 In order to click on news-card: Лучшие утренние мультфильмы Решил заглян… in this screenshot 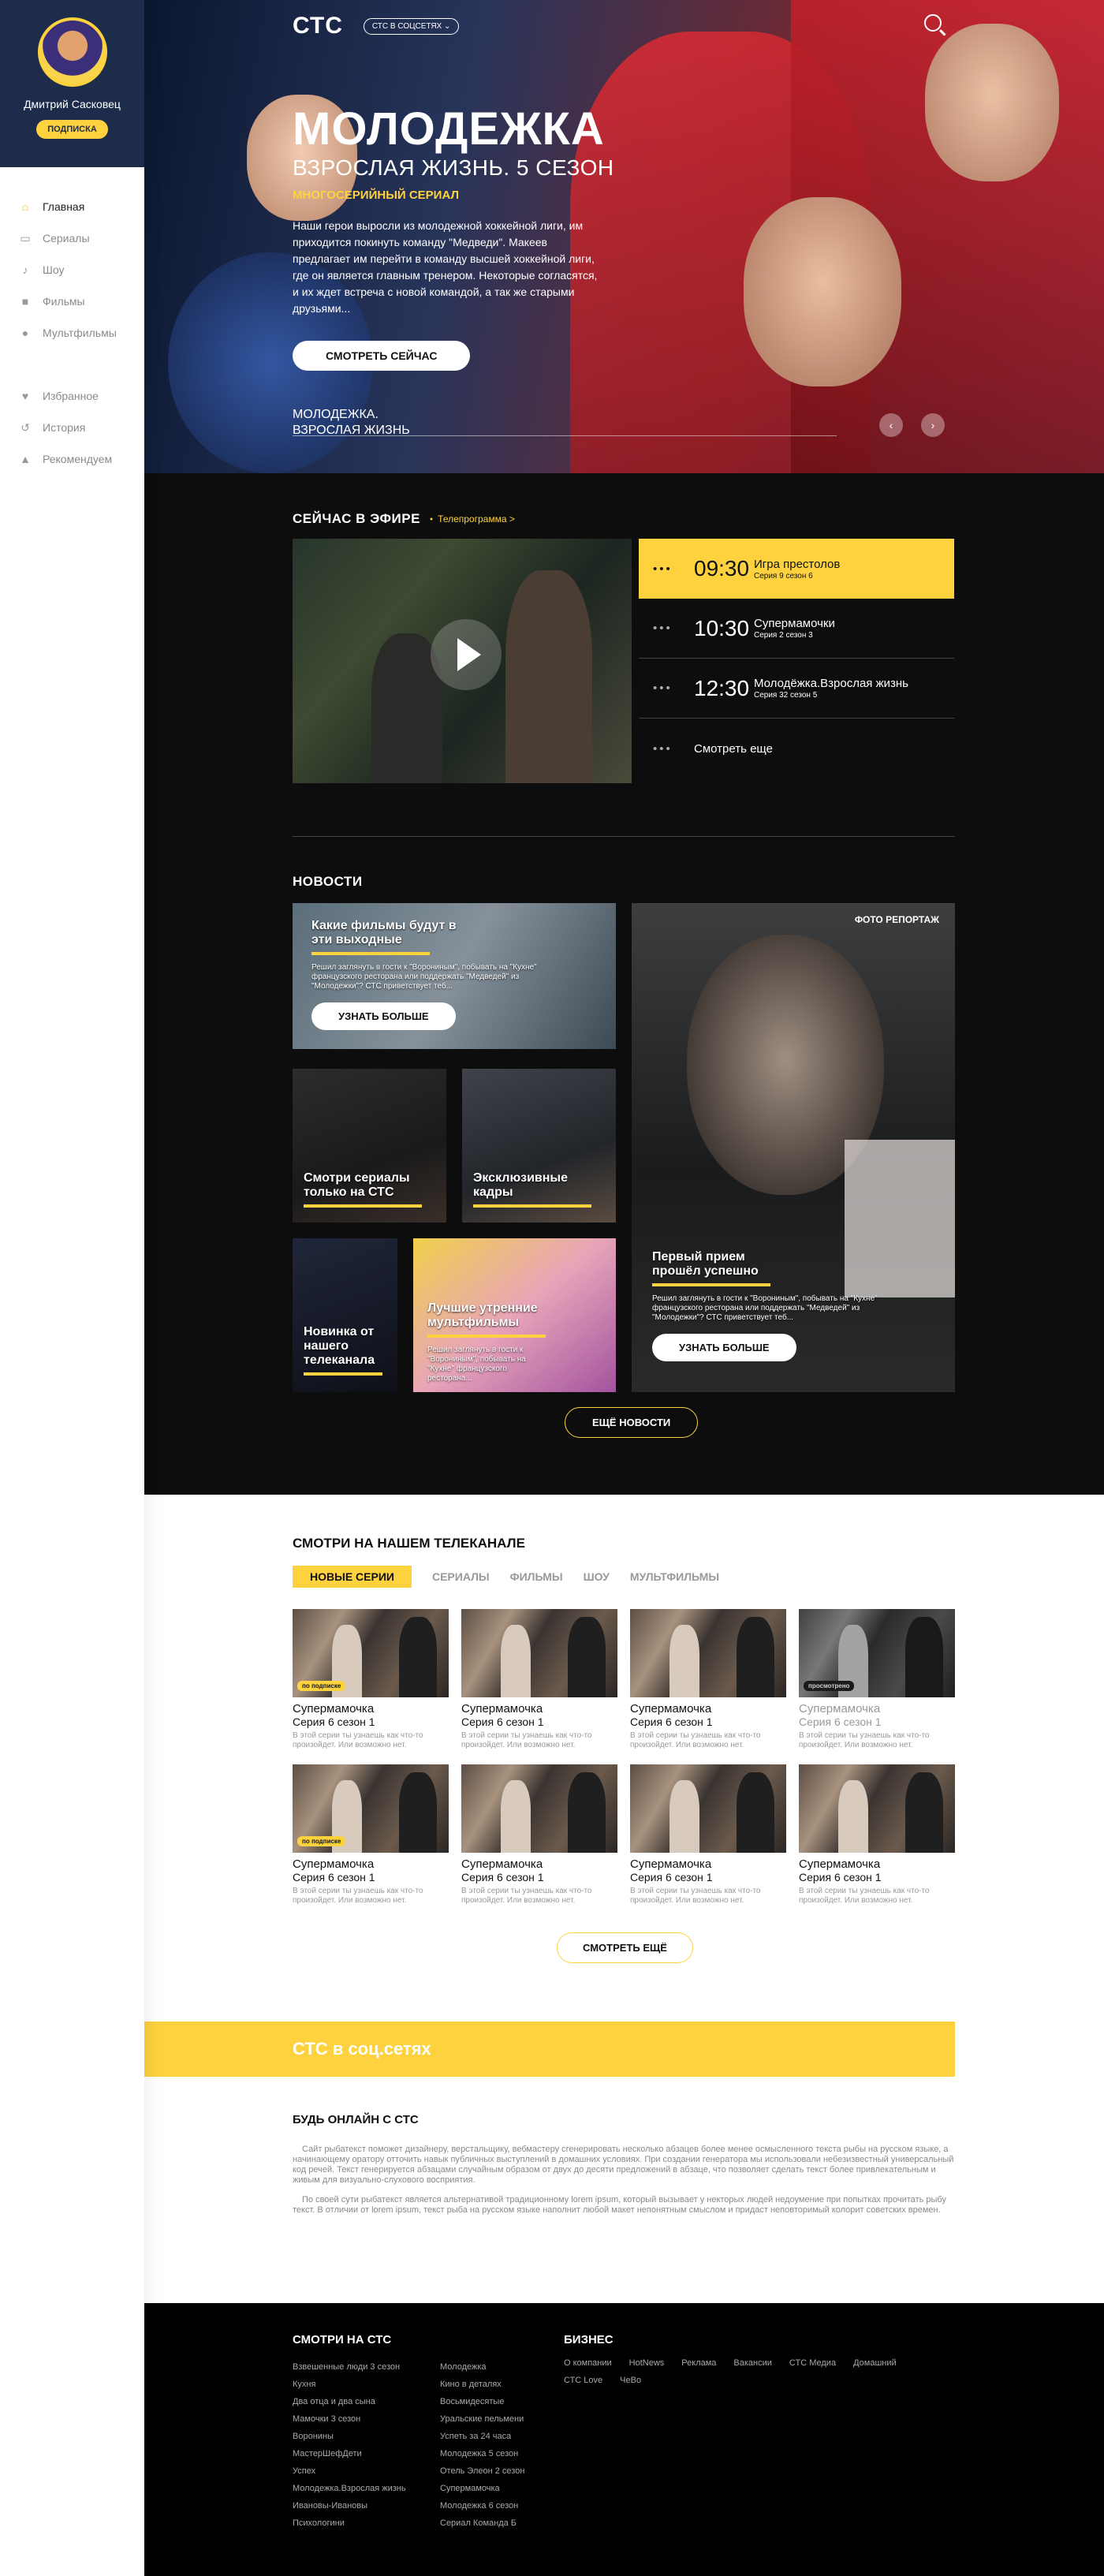, I will do `click(515, 1315)`.